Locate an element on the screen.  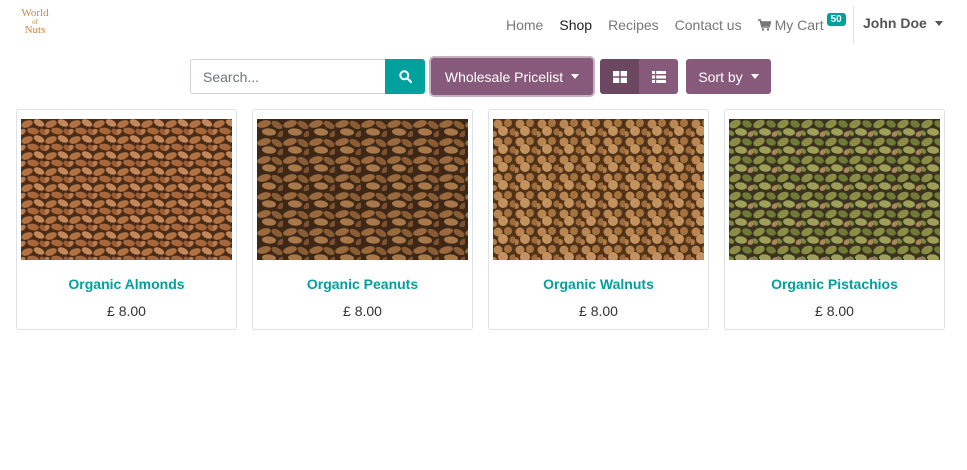
grid-view-icon is located at coordinates (619, 76).